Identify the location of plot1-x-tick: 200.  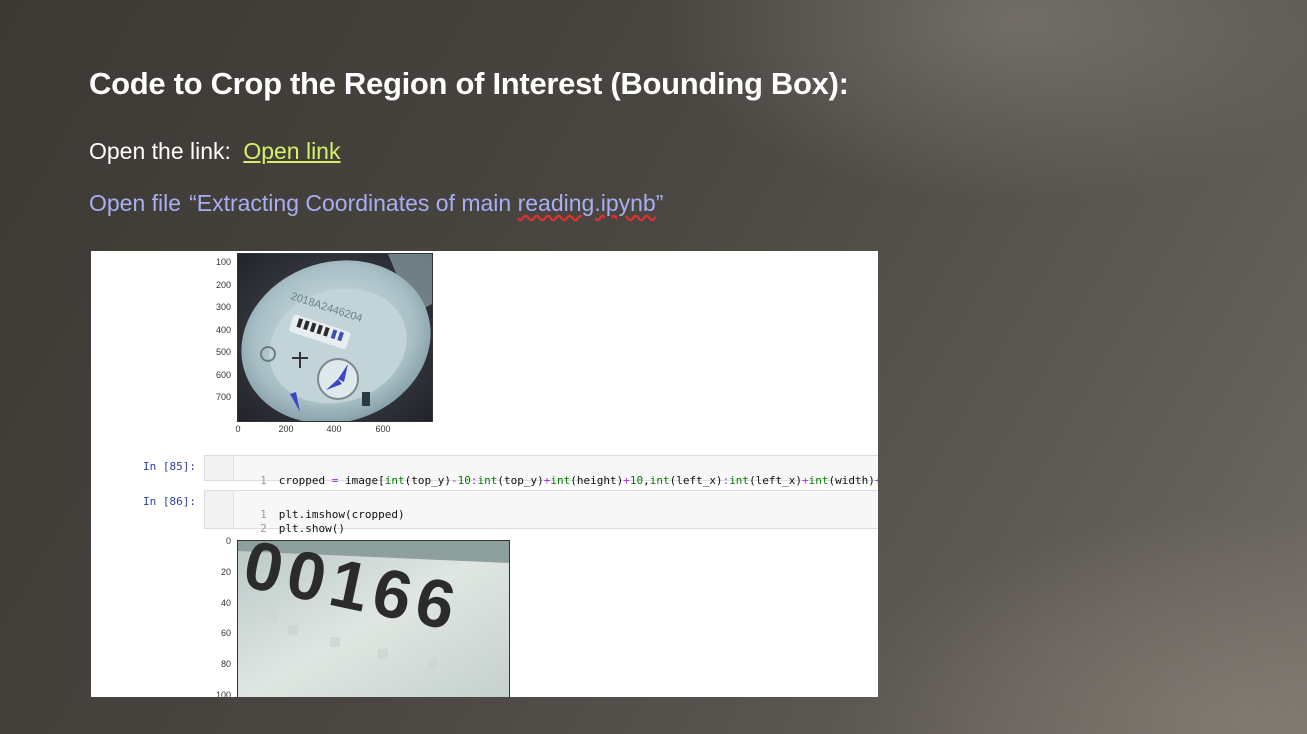
(286, 429).